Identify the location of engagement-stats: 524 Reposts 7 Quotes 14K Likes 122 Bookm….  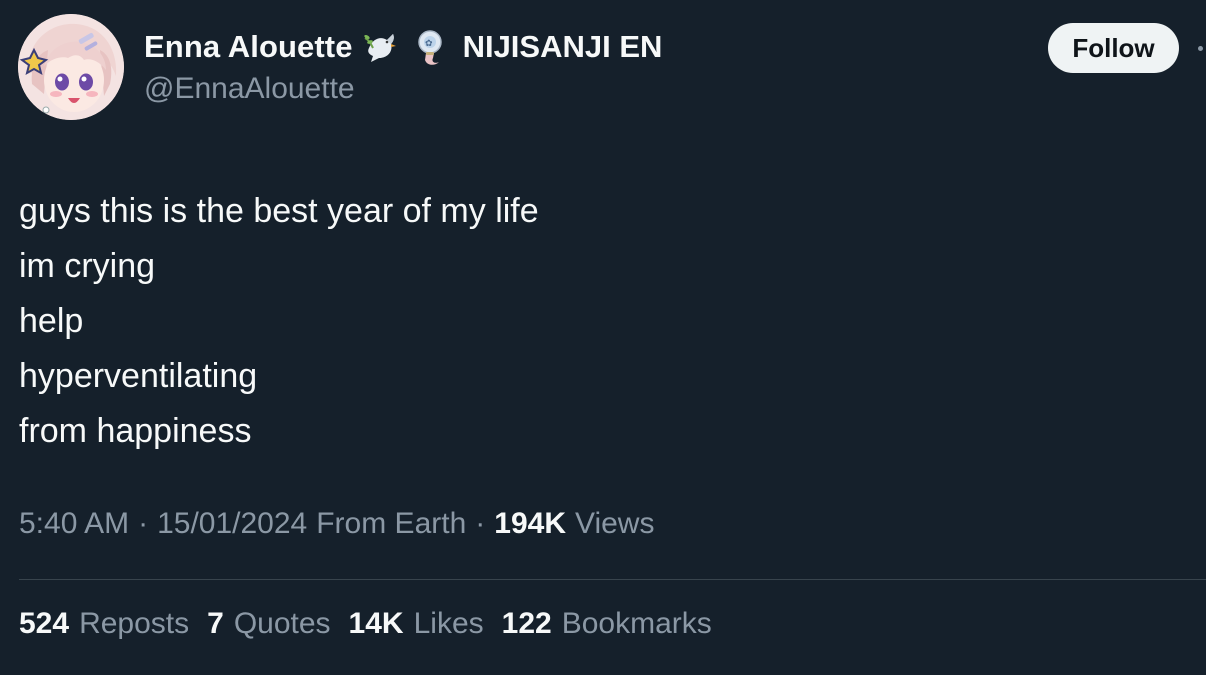
(374, 624).